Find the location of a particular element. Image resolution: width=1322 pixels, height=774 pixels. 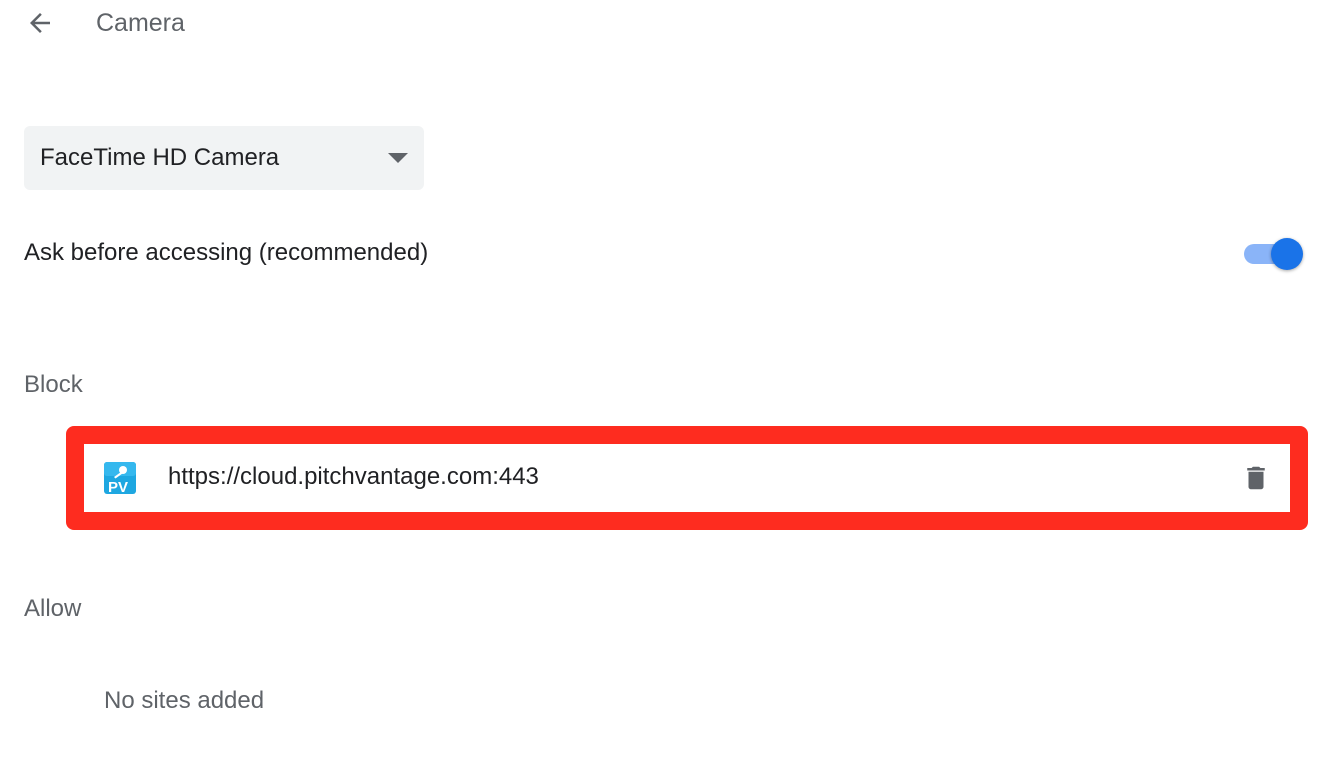

ask-before-accessing-label: Ask before accessing (recommended) is located at coordinates (226, 252).